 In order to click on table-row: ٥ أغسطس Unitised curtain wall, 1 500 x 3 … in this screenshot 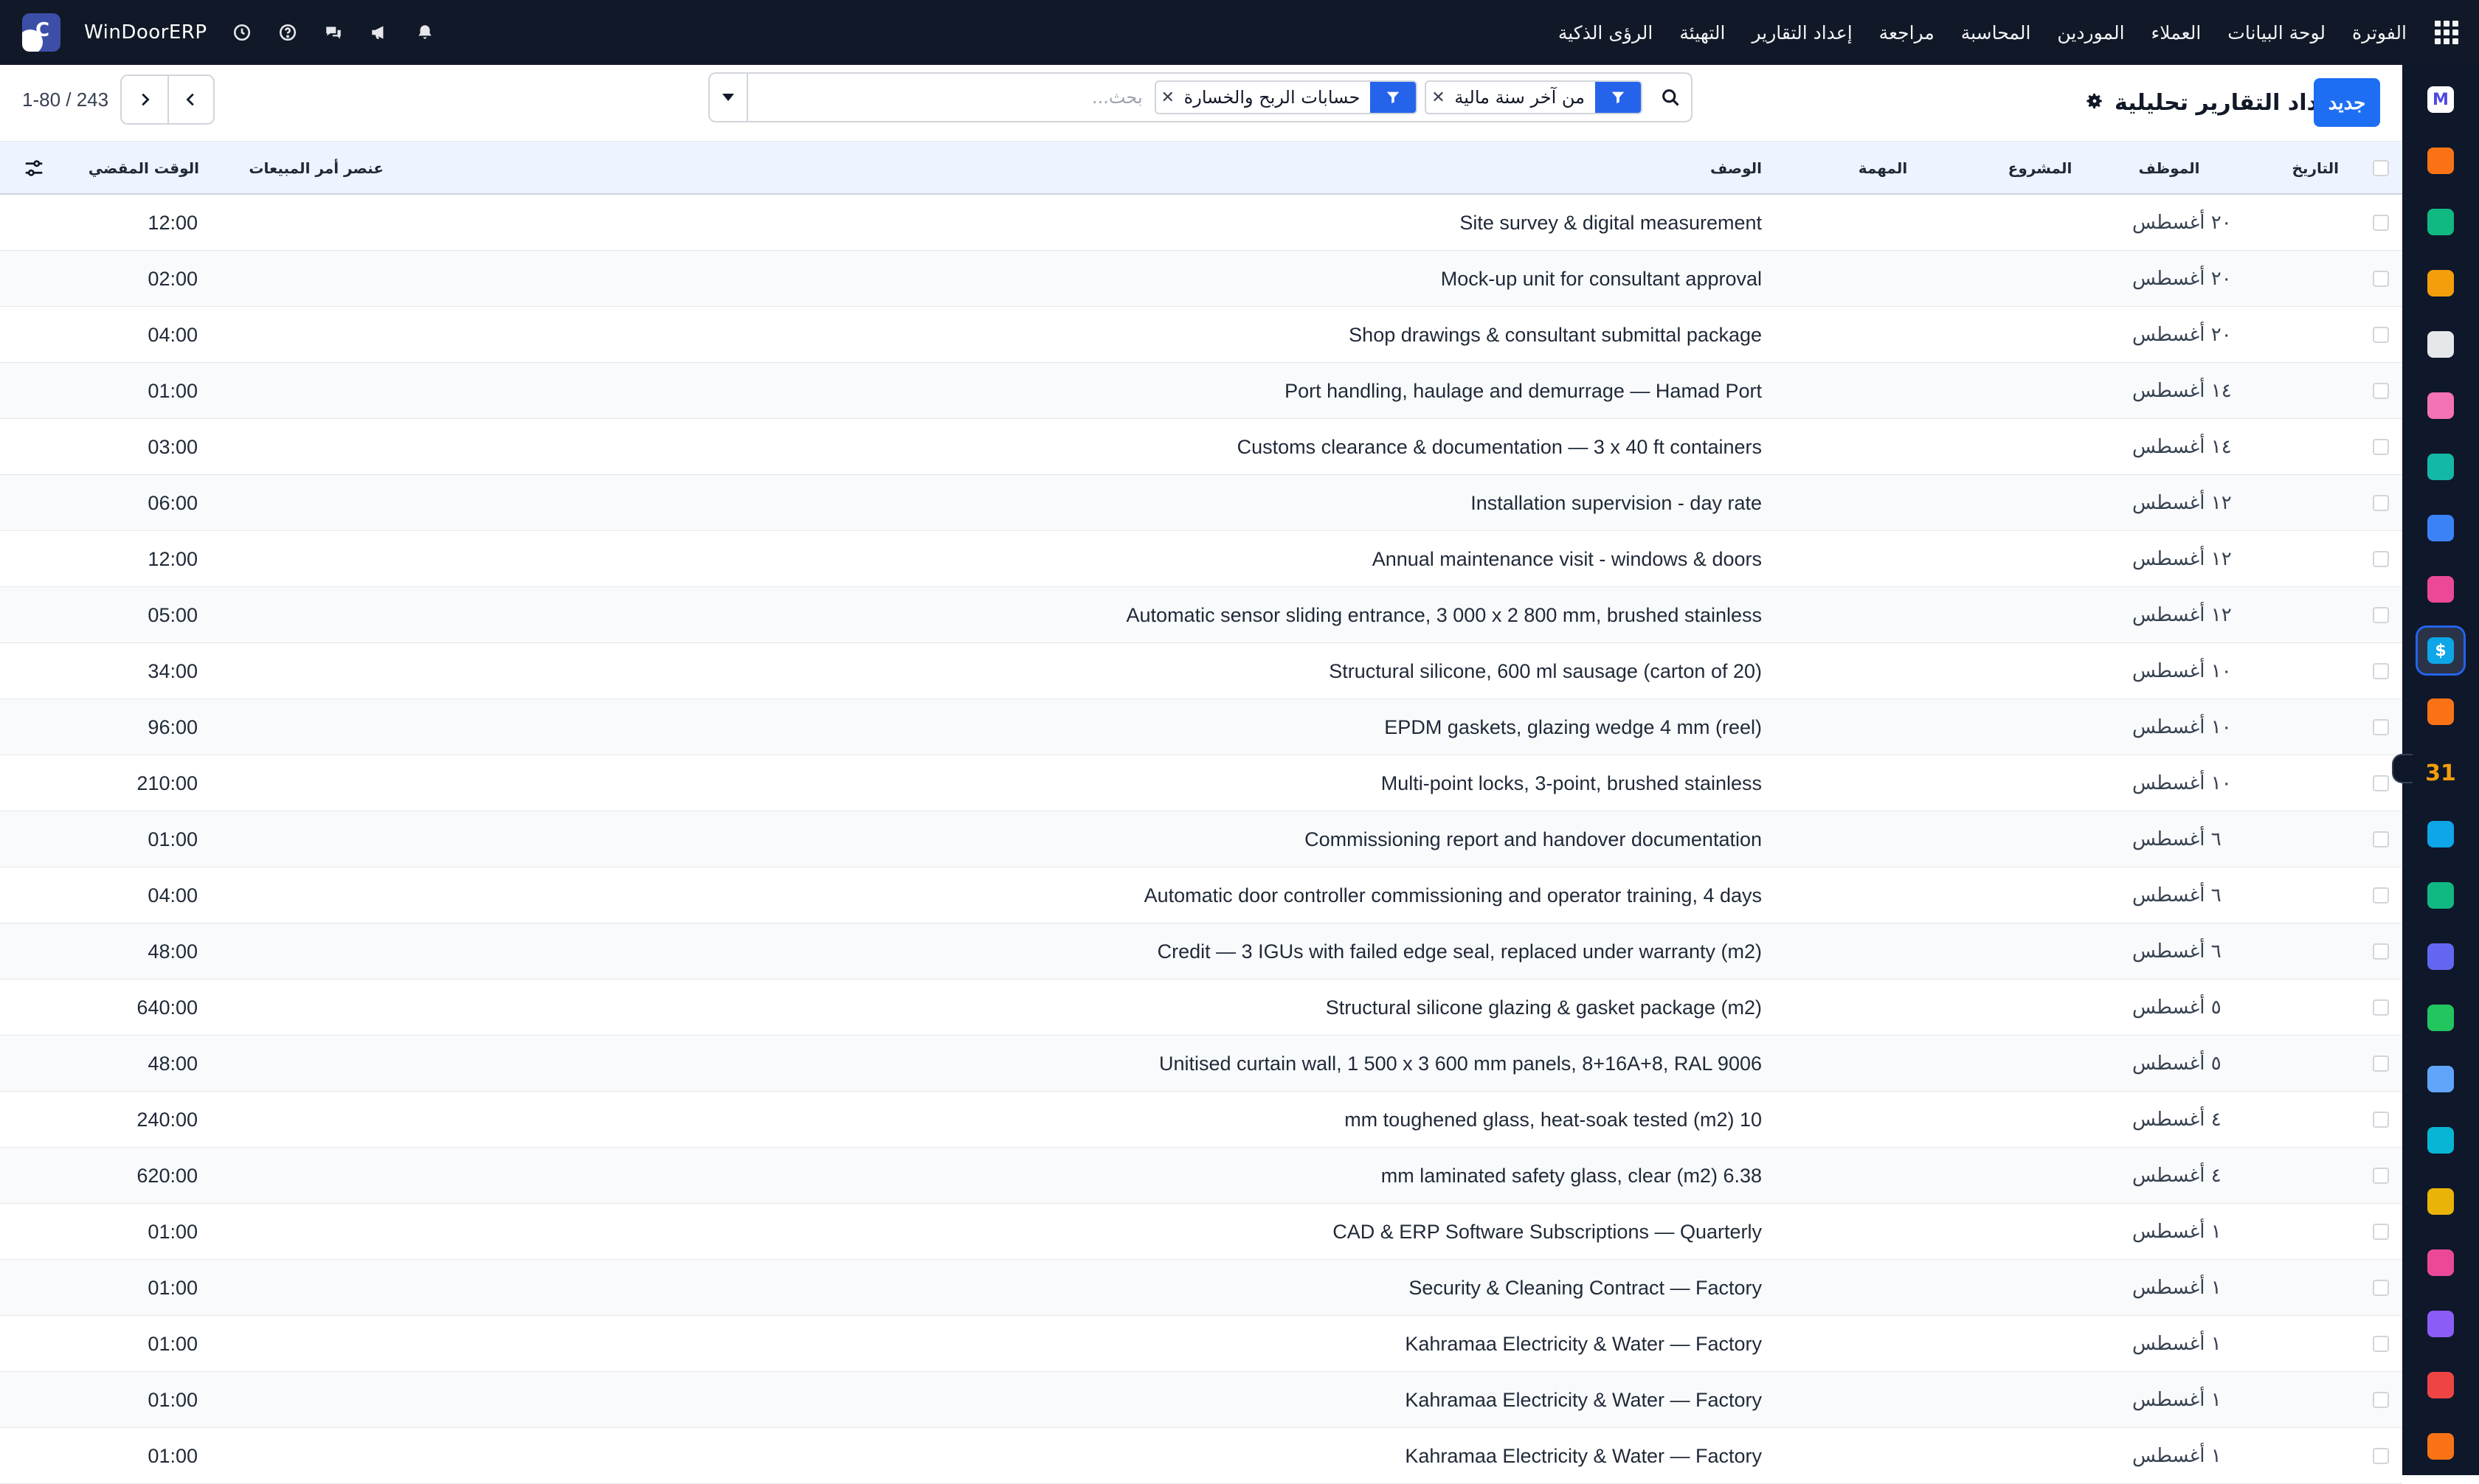, I will do `click(1201, 1064)`.